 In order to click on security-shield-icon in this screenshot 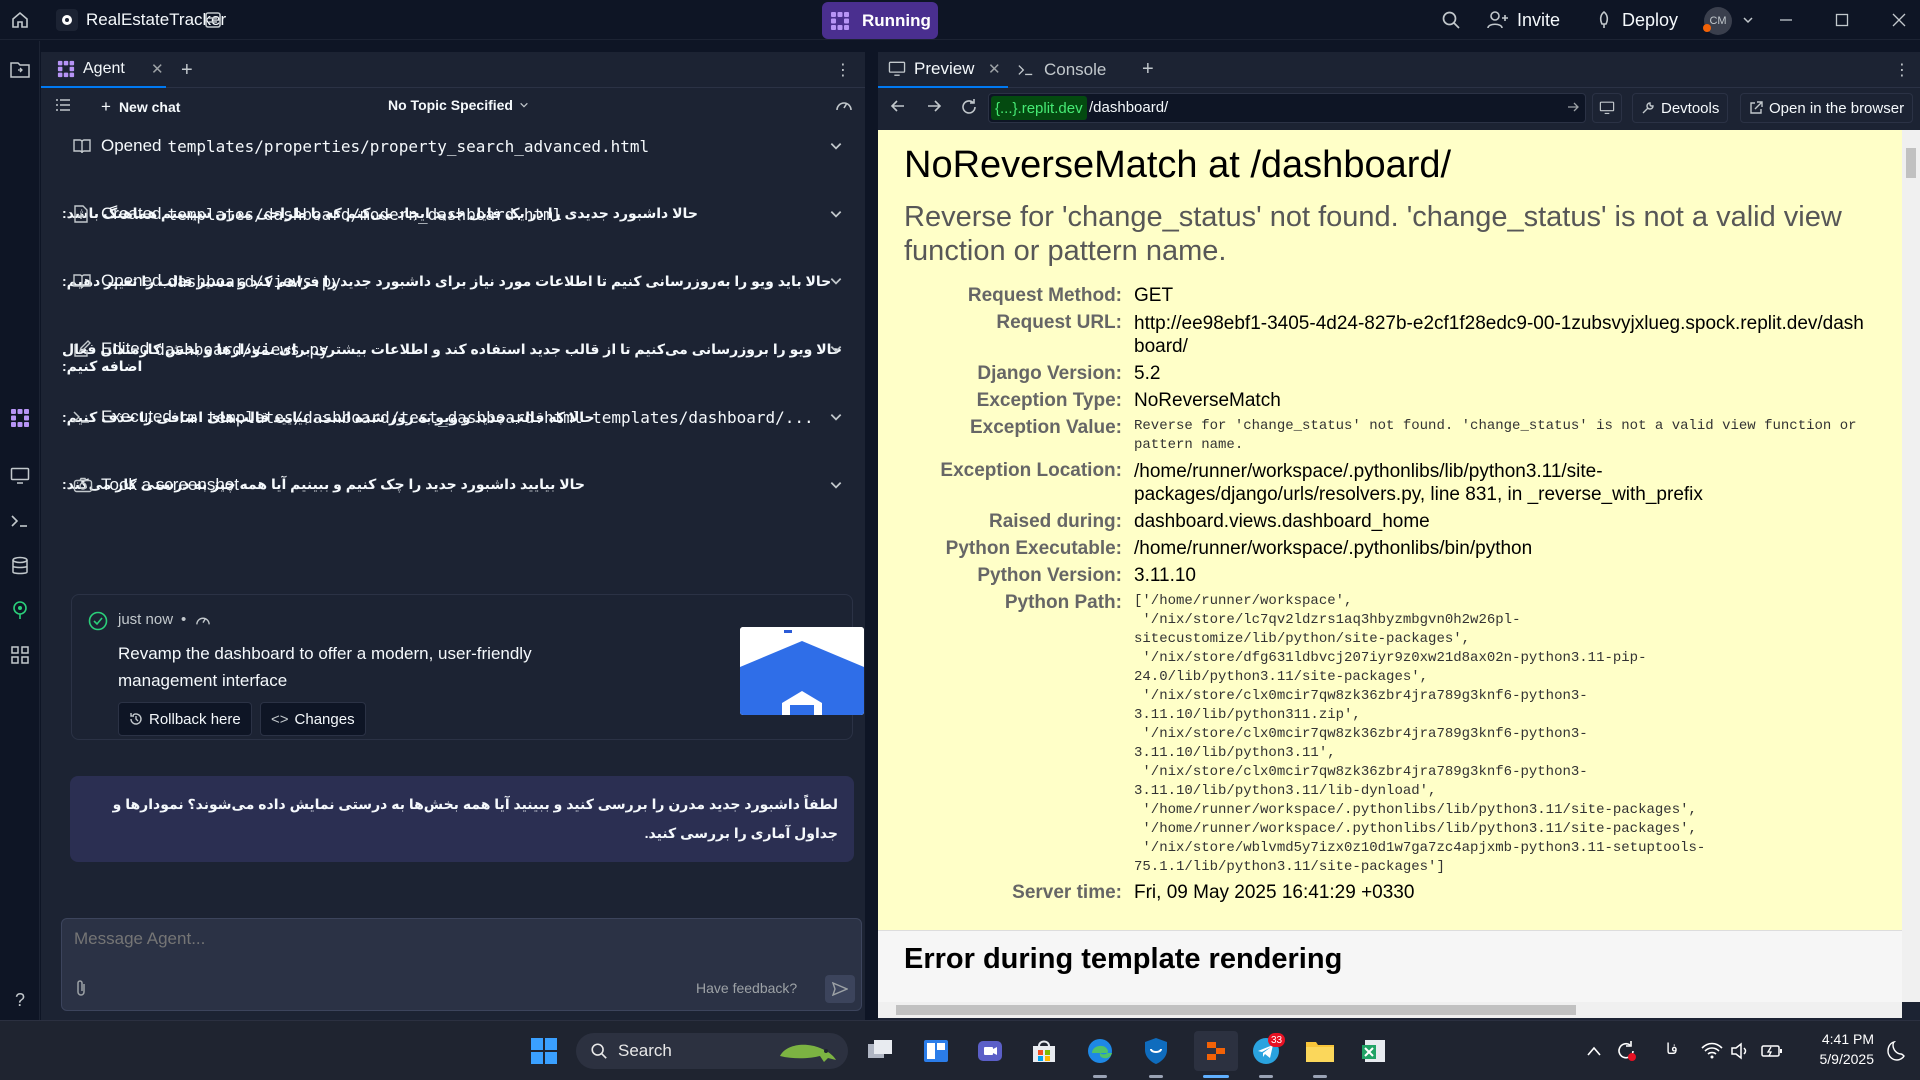, I will do `click(1156, 1051)`.